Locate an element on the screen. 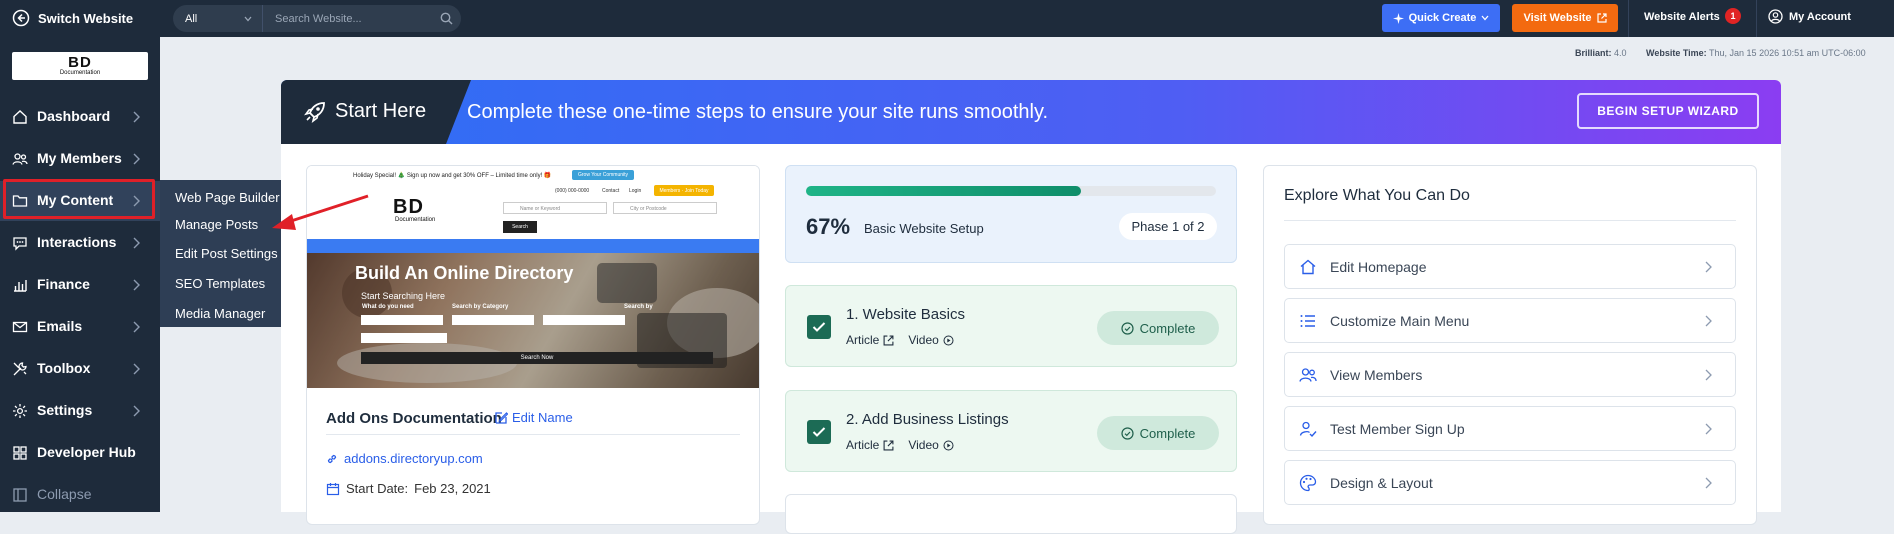 The image size is (1894, 534). start-date: Start Date: Feb 23, 2021 is located at coordinates (408, 488).